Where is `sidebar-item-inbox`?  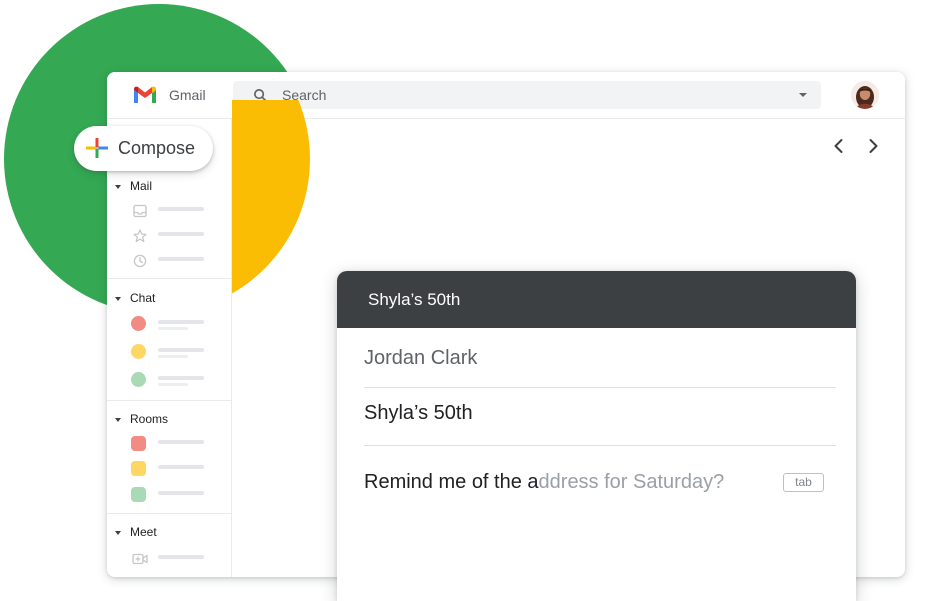
sidebar-item-inbox is located at coordinates (169, 211).